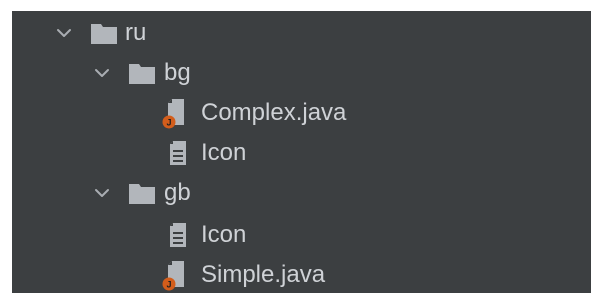 The image size is (603, 293). Describe the element at coordinates (177, 192) in the screenshot. I see `tree-node-label: gb` at that location.